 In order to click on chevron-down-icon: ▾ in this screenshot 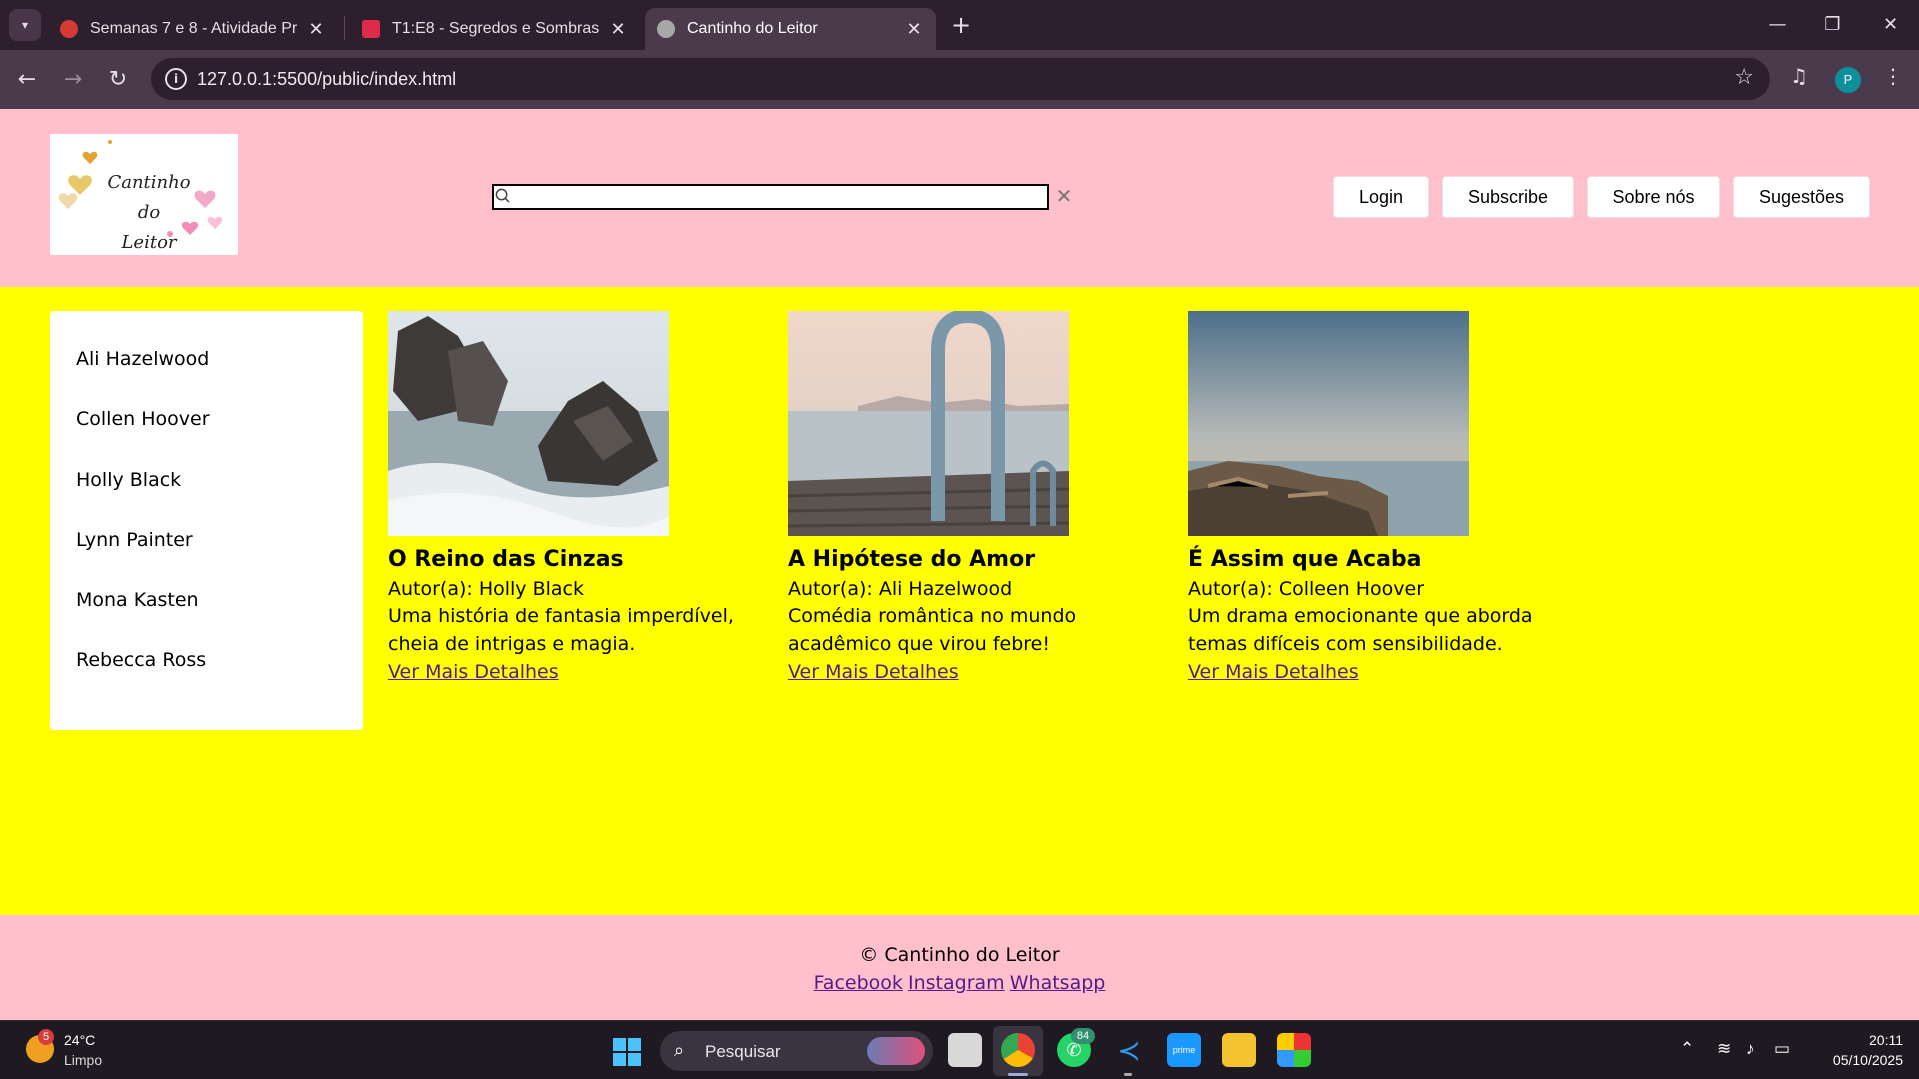, I will do `click(25, 25)`.